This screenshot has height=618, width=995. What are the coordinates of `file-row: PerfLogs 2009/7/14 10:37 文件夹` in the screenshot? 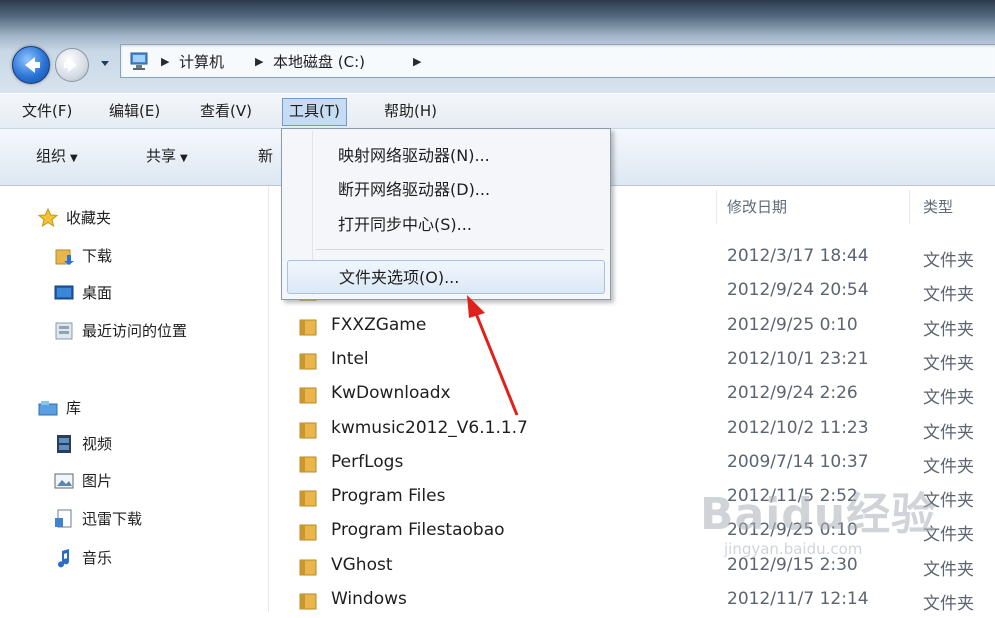 It's located at (632, 464).